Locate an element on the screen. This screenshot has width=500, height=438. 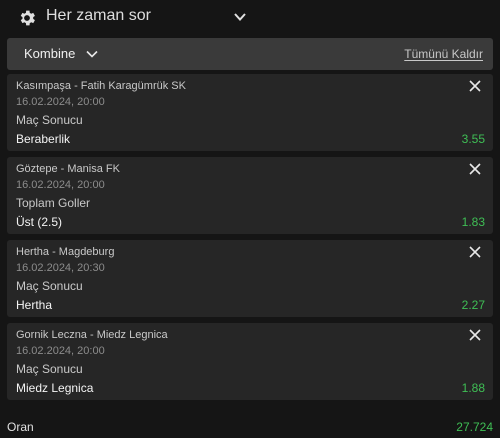
selection-pick: Beraberlik is located at coordinates (43, 139).